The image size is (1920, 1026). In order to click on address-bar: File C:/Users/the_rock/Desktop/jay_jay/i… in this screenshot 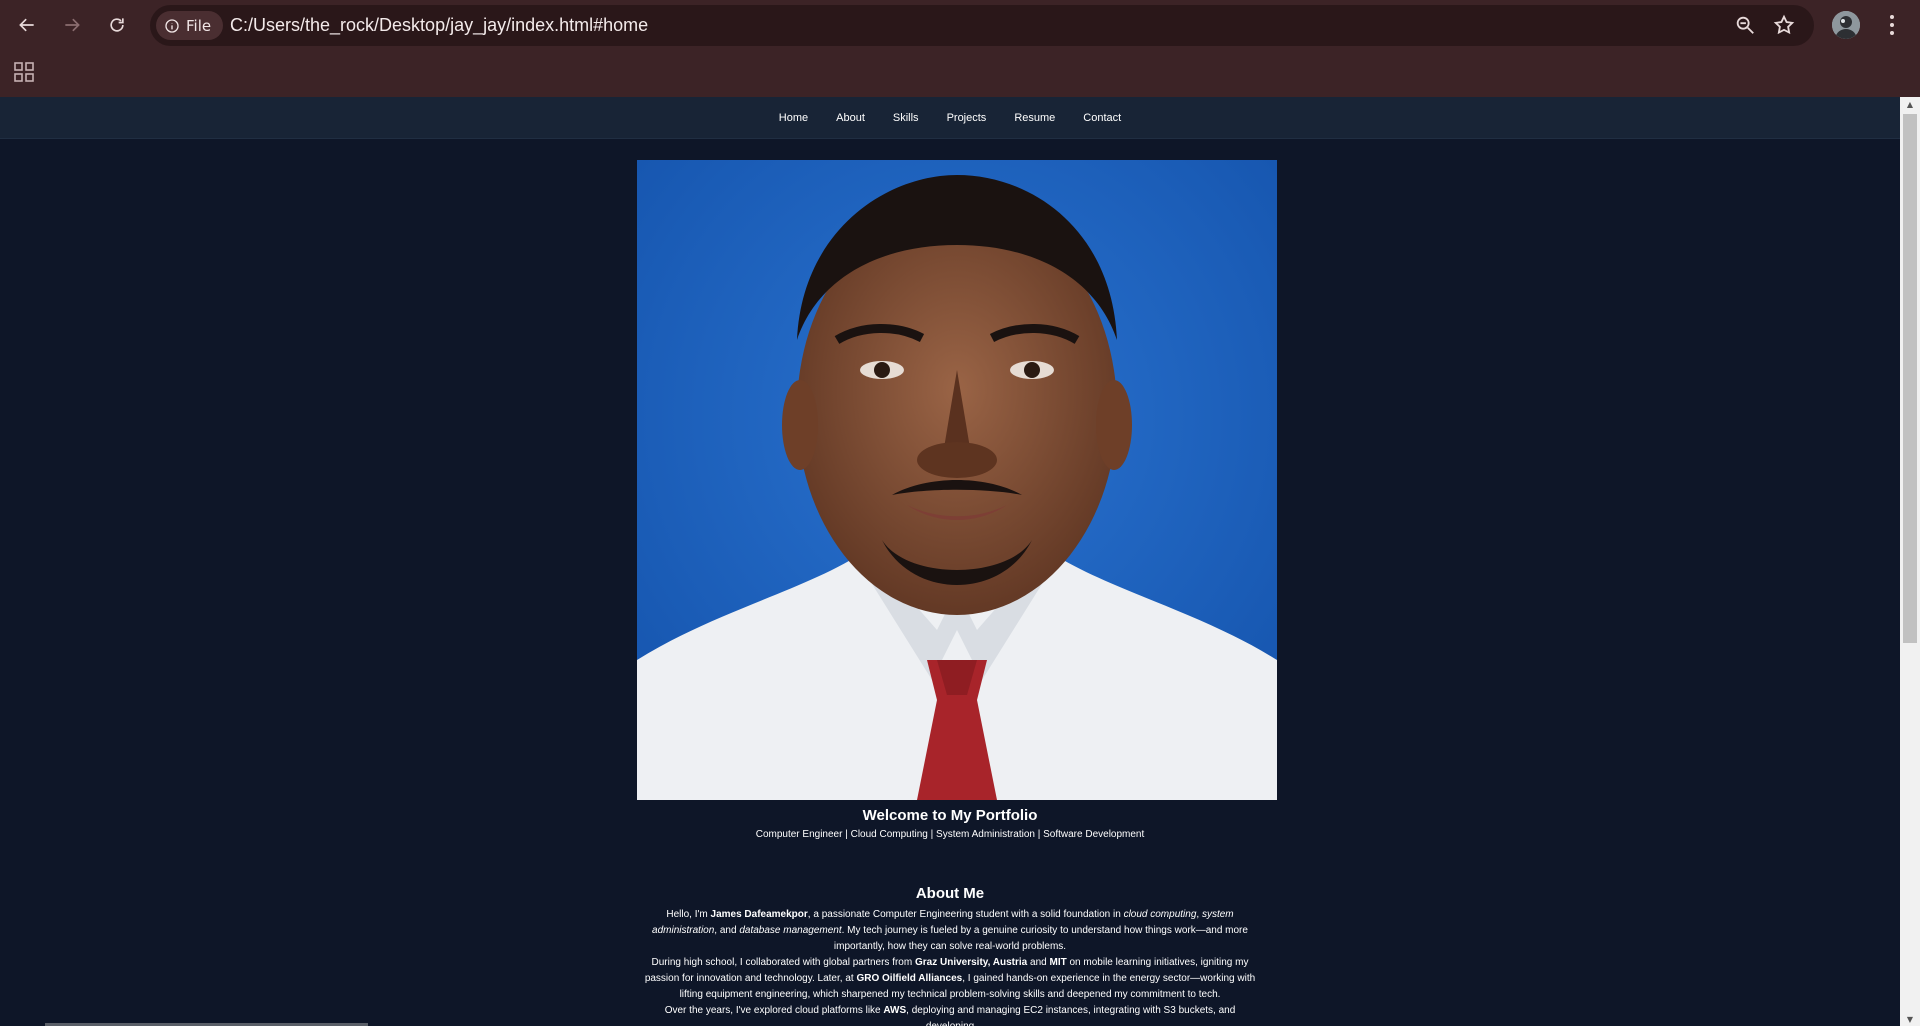, I will do `click(982, 25)`.